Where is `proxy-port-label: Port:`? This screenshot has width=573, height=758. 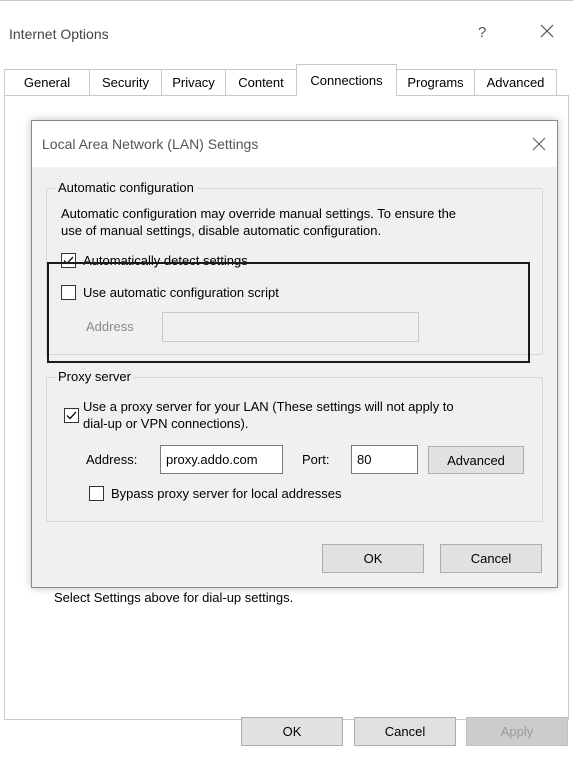 proxy-port-label: Port: is located at coordinates (316, 459).